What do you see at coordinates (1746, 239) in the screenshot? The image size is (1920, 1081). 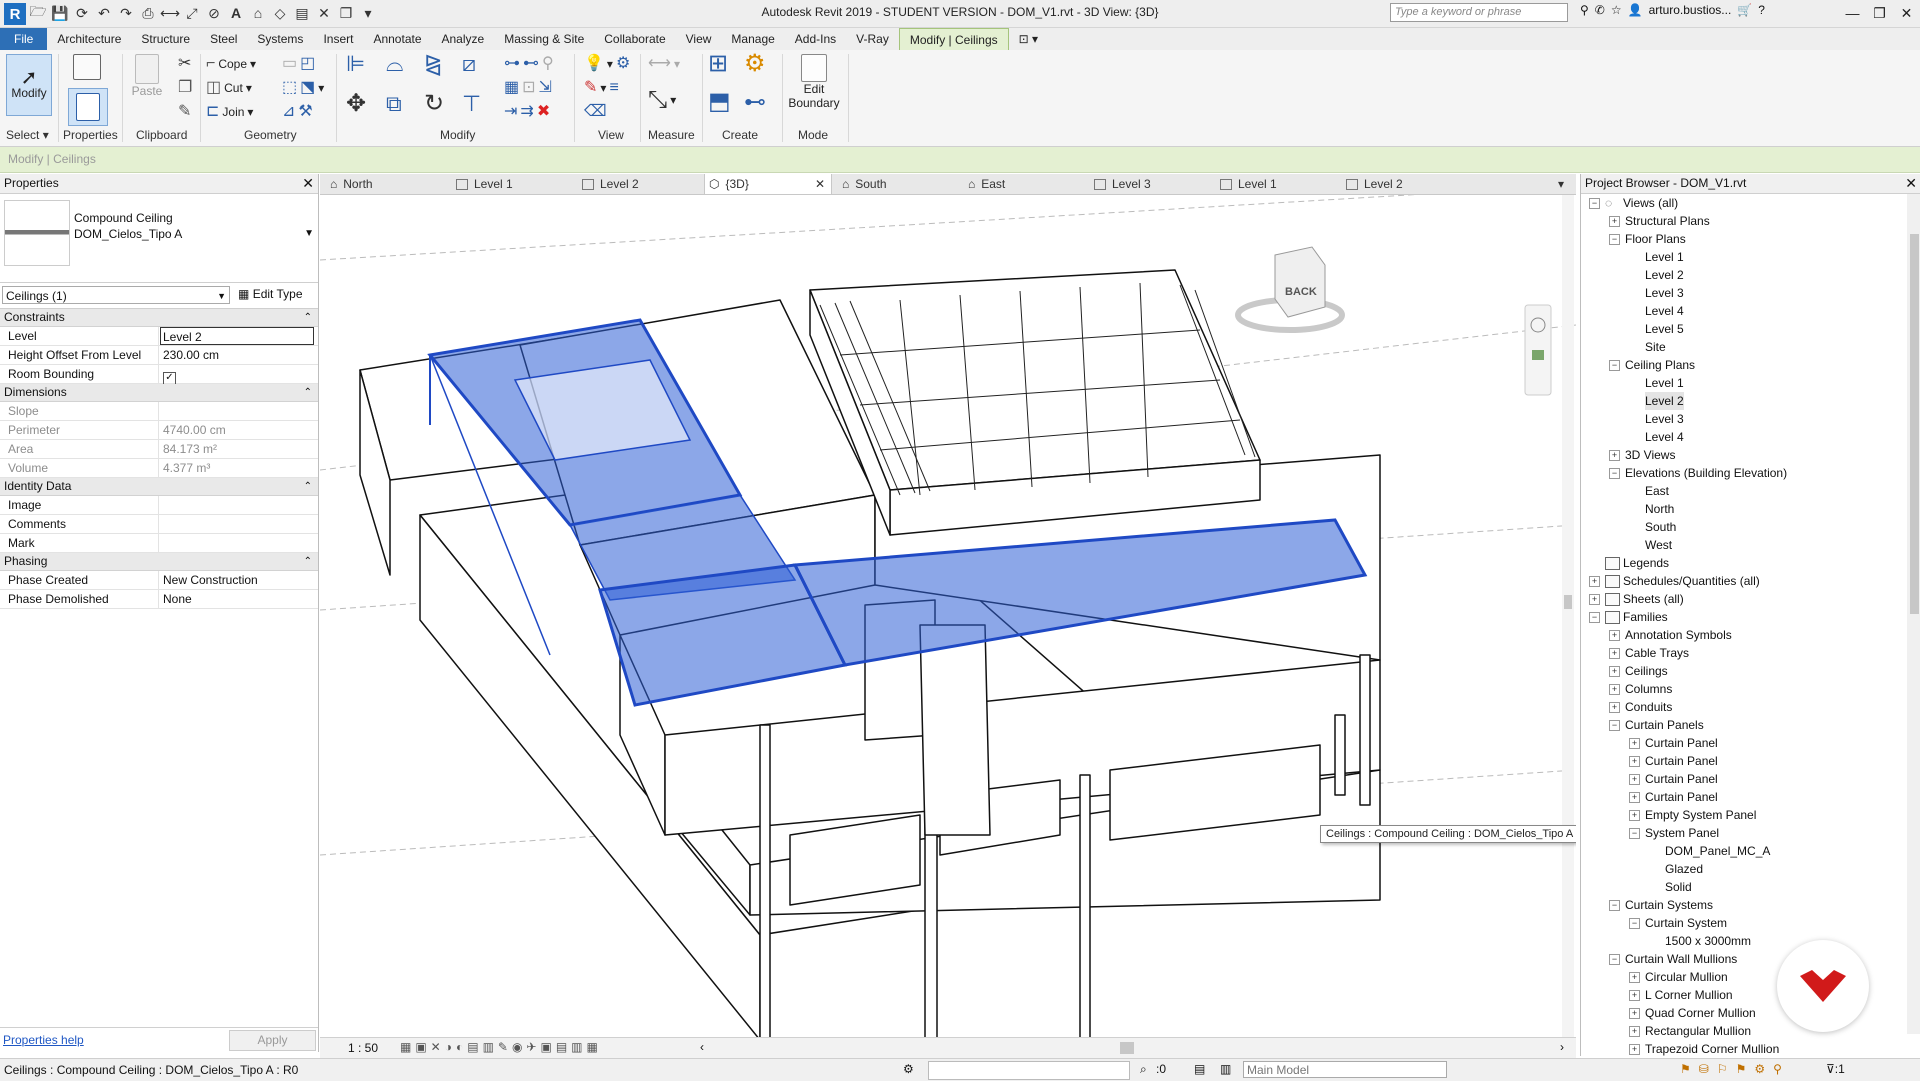 I see `browser-item: − Floor Plans` at bounding box center [1746, 239].